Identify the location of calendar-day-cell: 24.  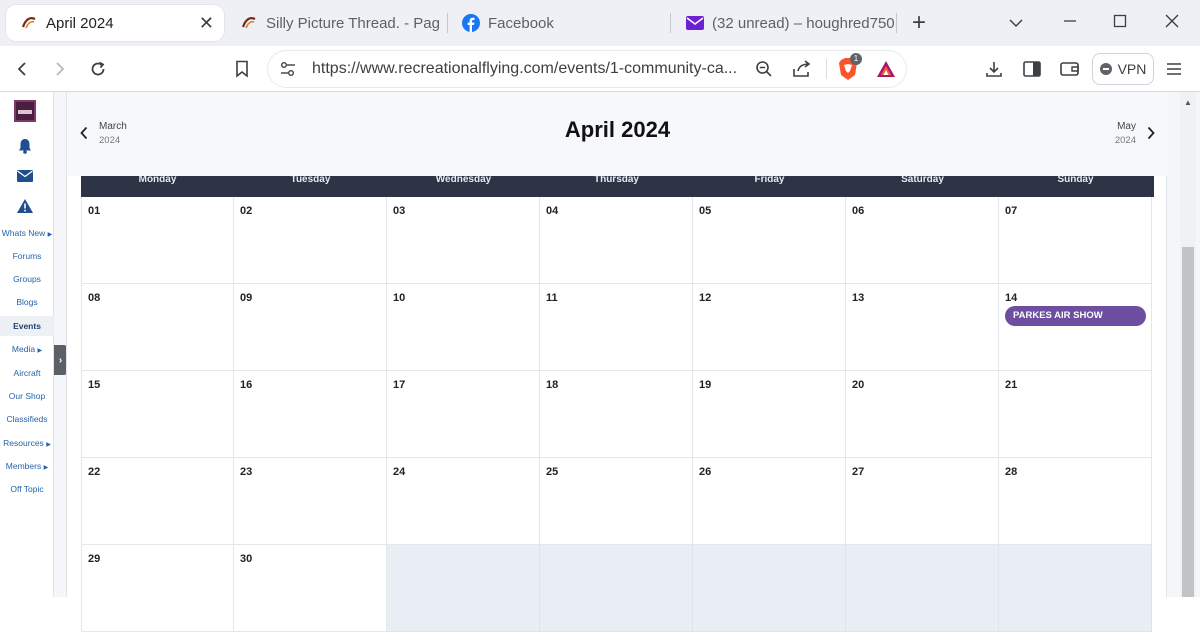
(463, 501).